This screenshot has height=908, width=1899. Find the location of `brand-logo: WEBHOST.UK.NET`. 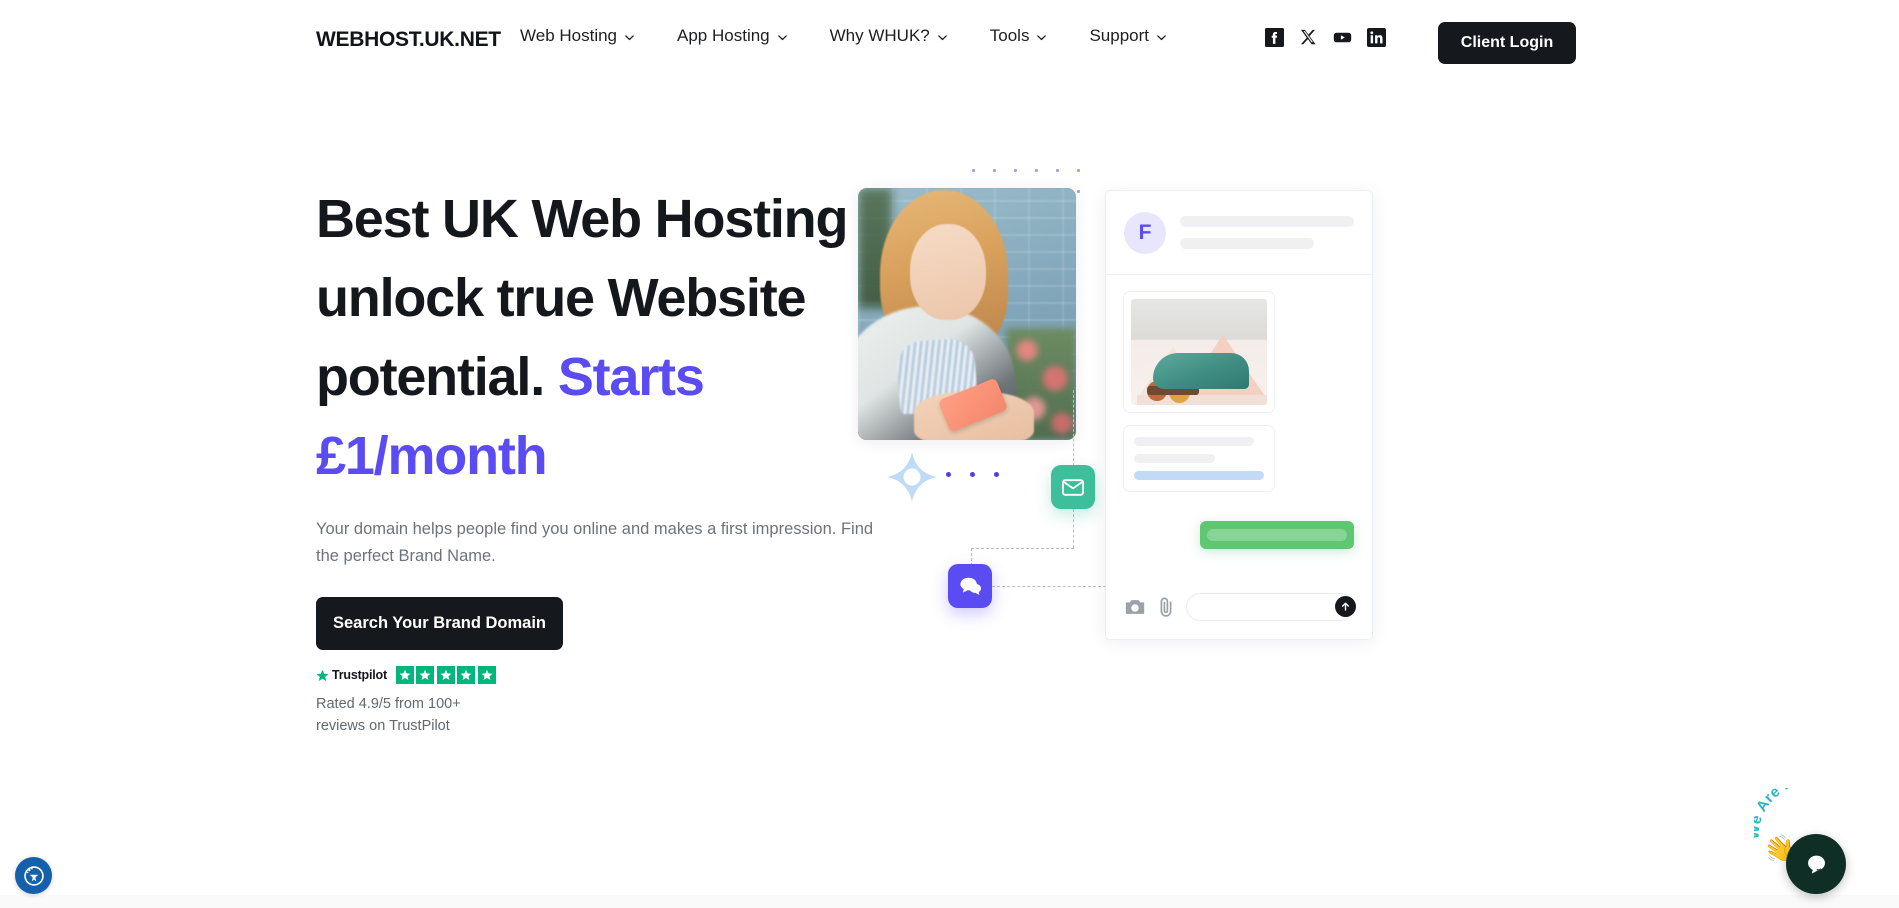

brand-logo: WEBHOST.UK.NET is located at coordinates (408, 40).